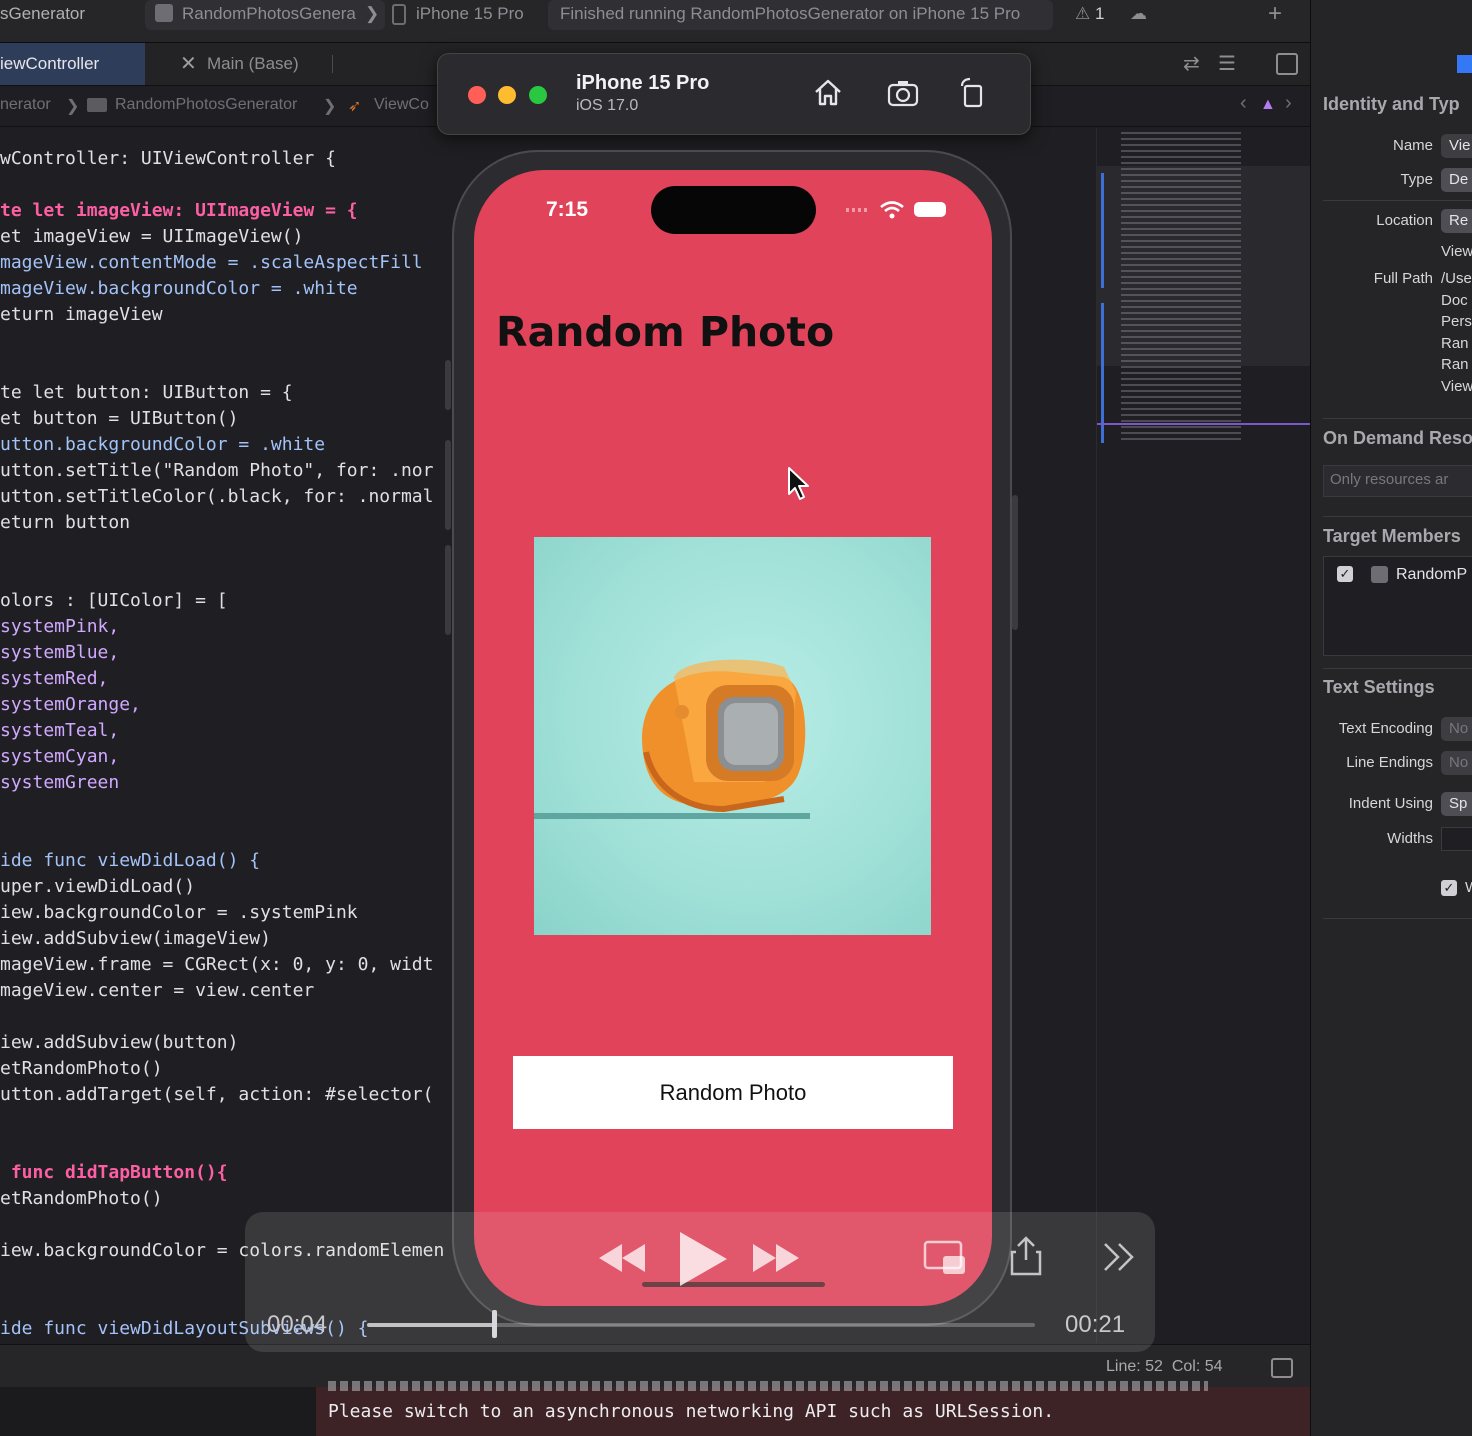 The height and width of the screenshot is (1436, 1472). What do you see at coordinates (1449, 888) in the screenshot?
I see `wrap-lines-checkbox: ✓` at bounding box center [1449, 888].